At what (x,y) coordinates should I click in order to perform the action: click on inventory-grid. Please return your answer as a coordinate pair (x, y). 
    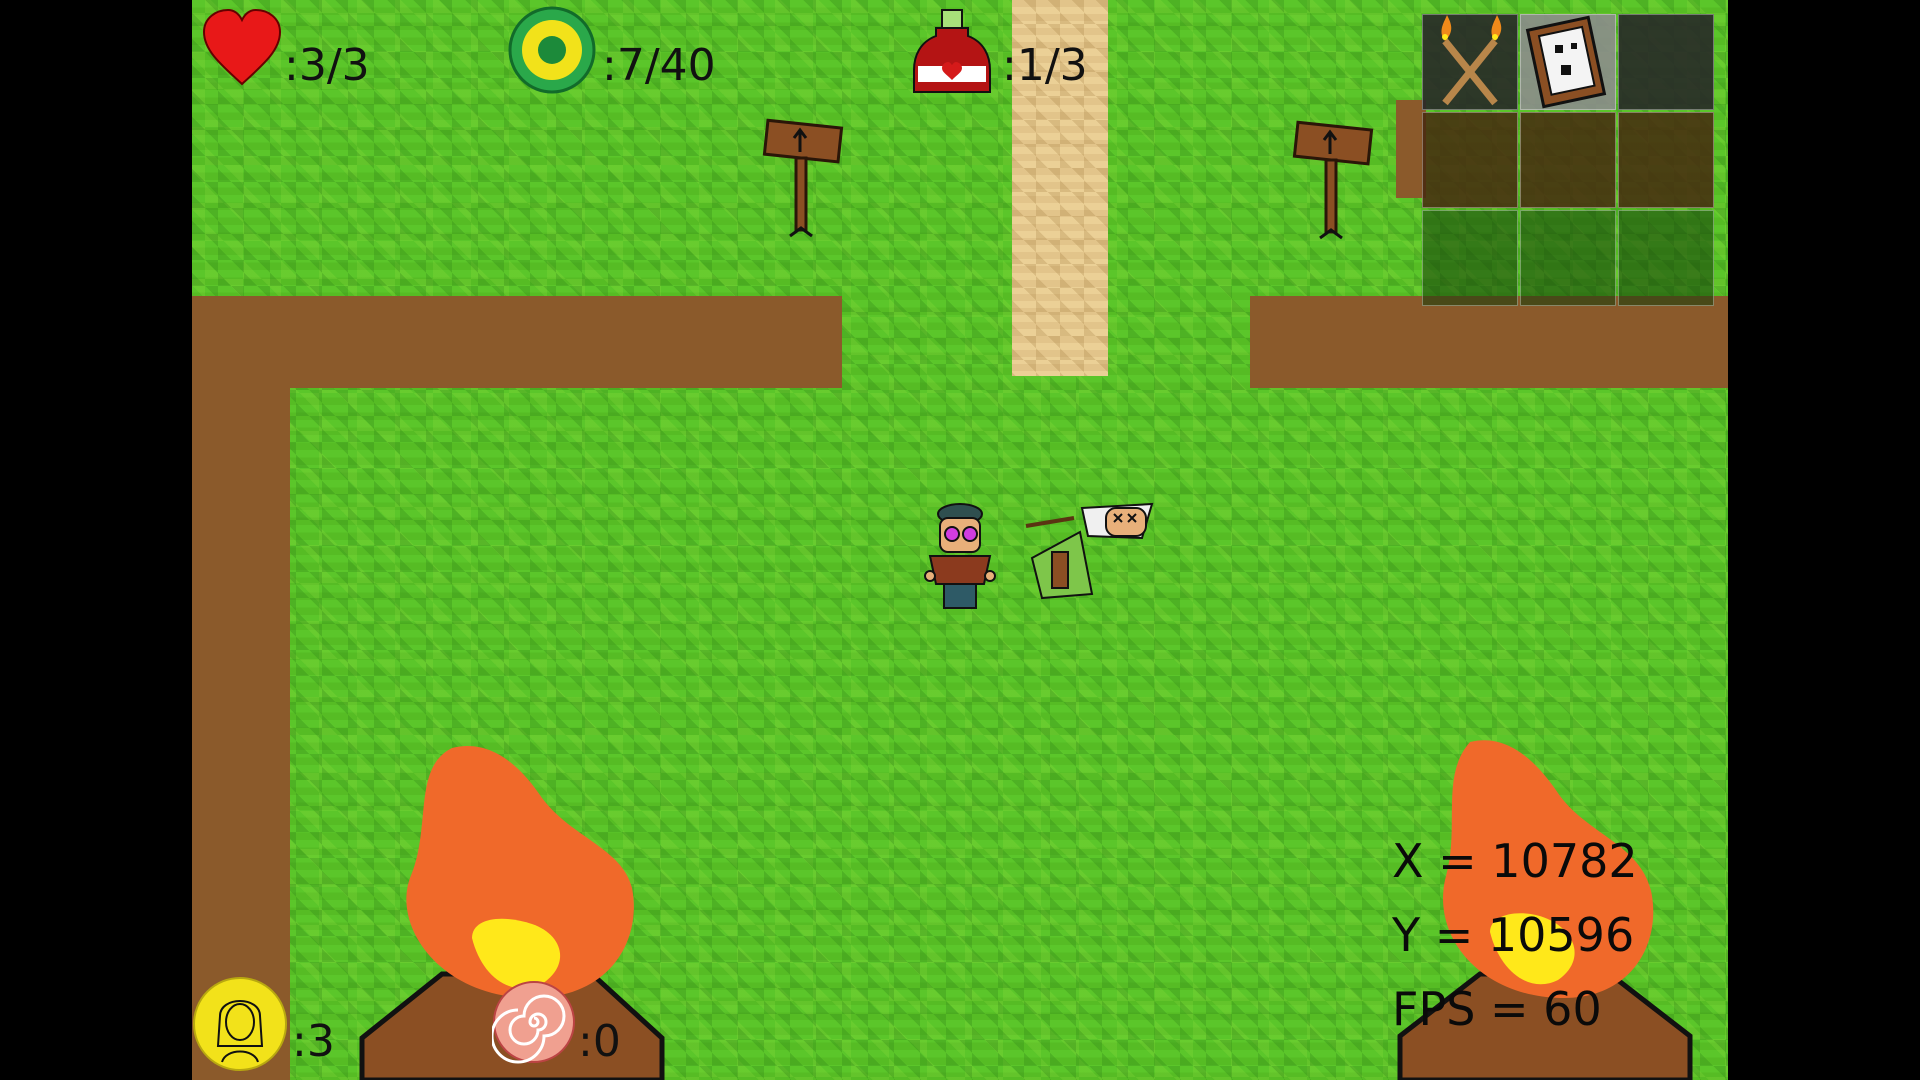
    Looking at the image, I should click on (1569, 160).